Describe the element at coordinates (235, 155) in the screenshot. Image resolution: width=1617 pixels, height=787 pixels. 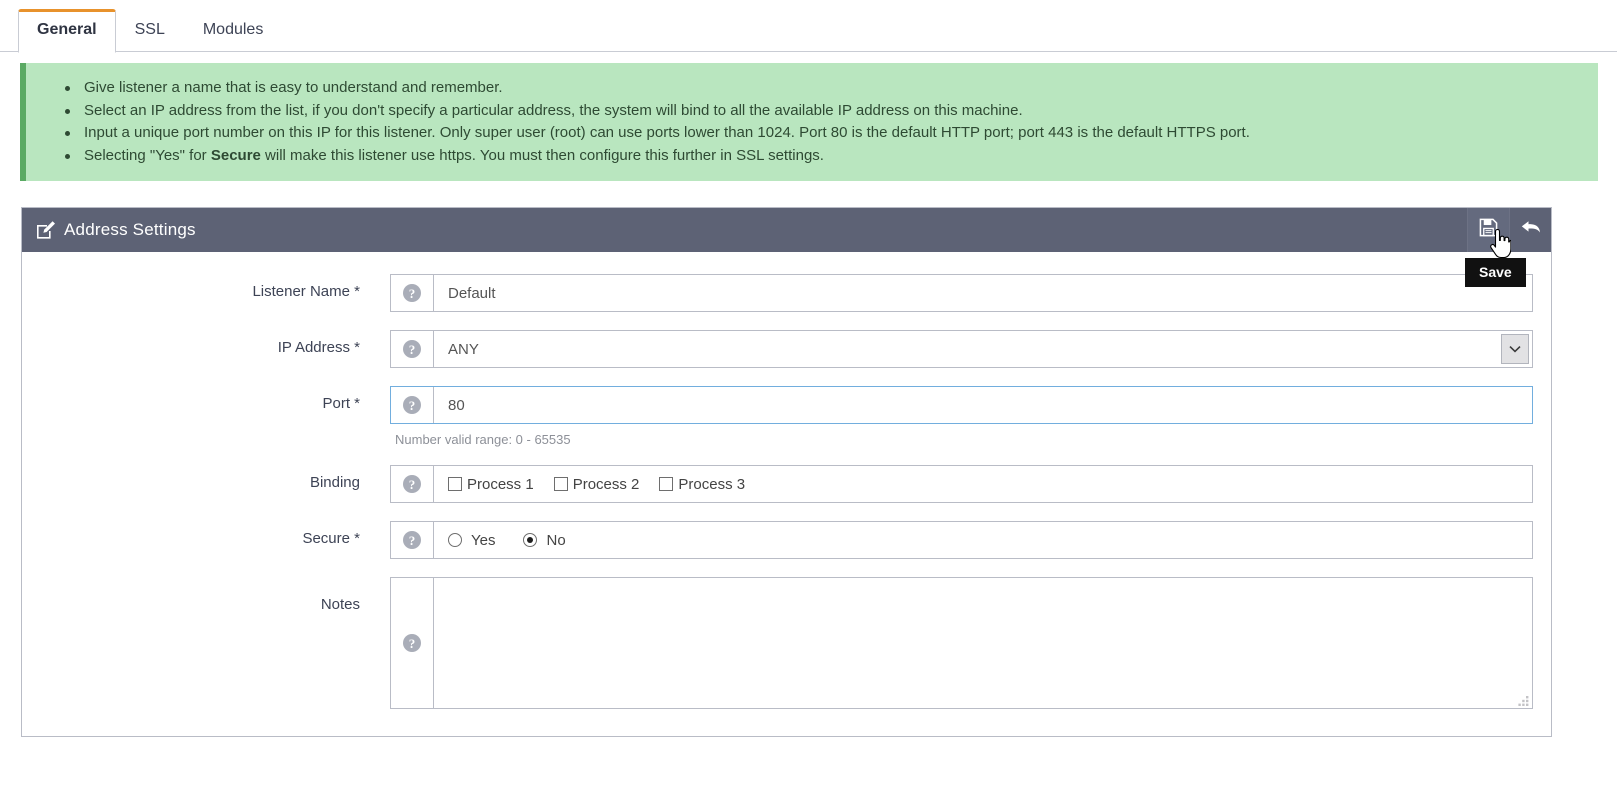
I see `info-bullet-4-emphasis: Secure` at that location.